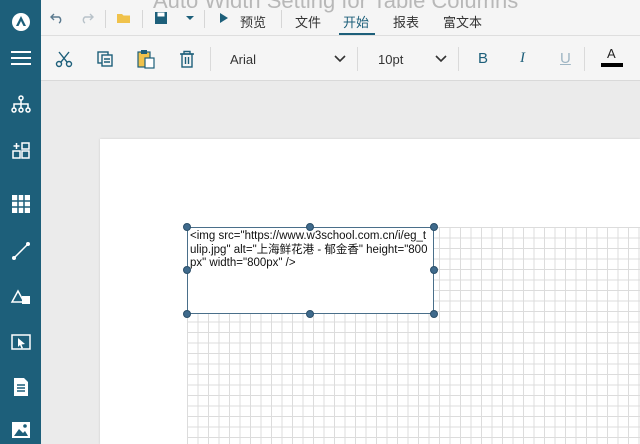  Describe the element at coordinates (161, 18) in the screenshot. I see `save-icon` at that location.